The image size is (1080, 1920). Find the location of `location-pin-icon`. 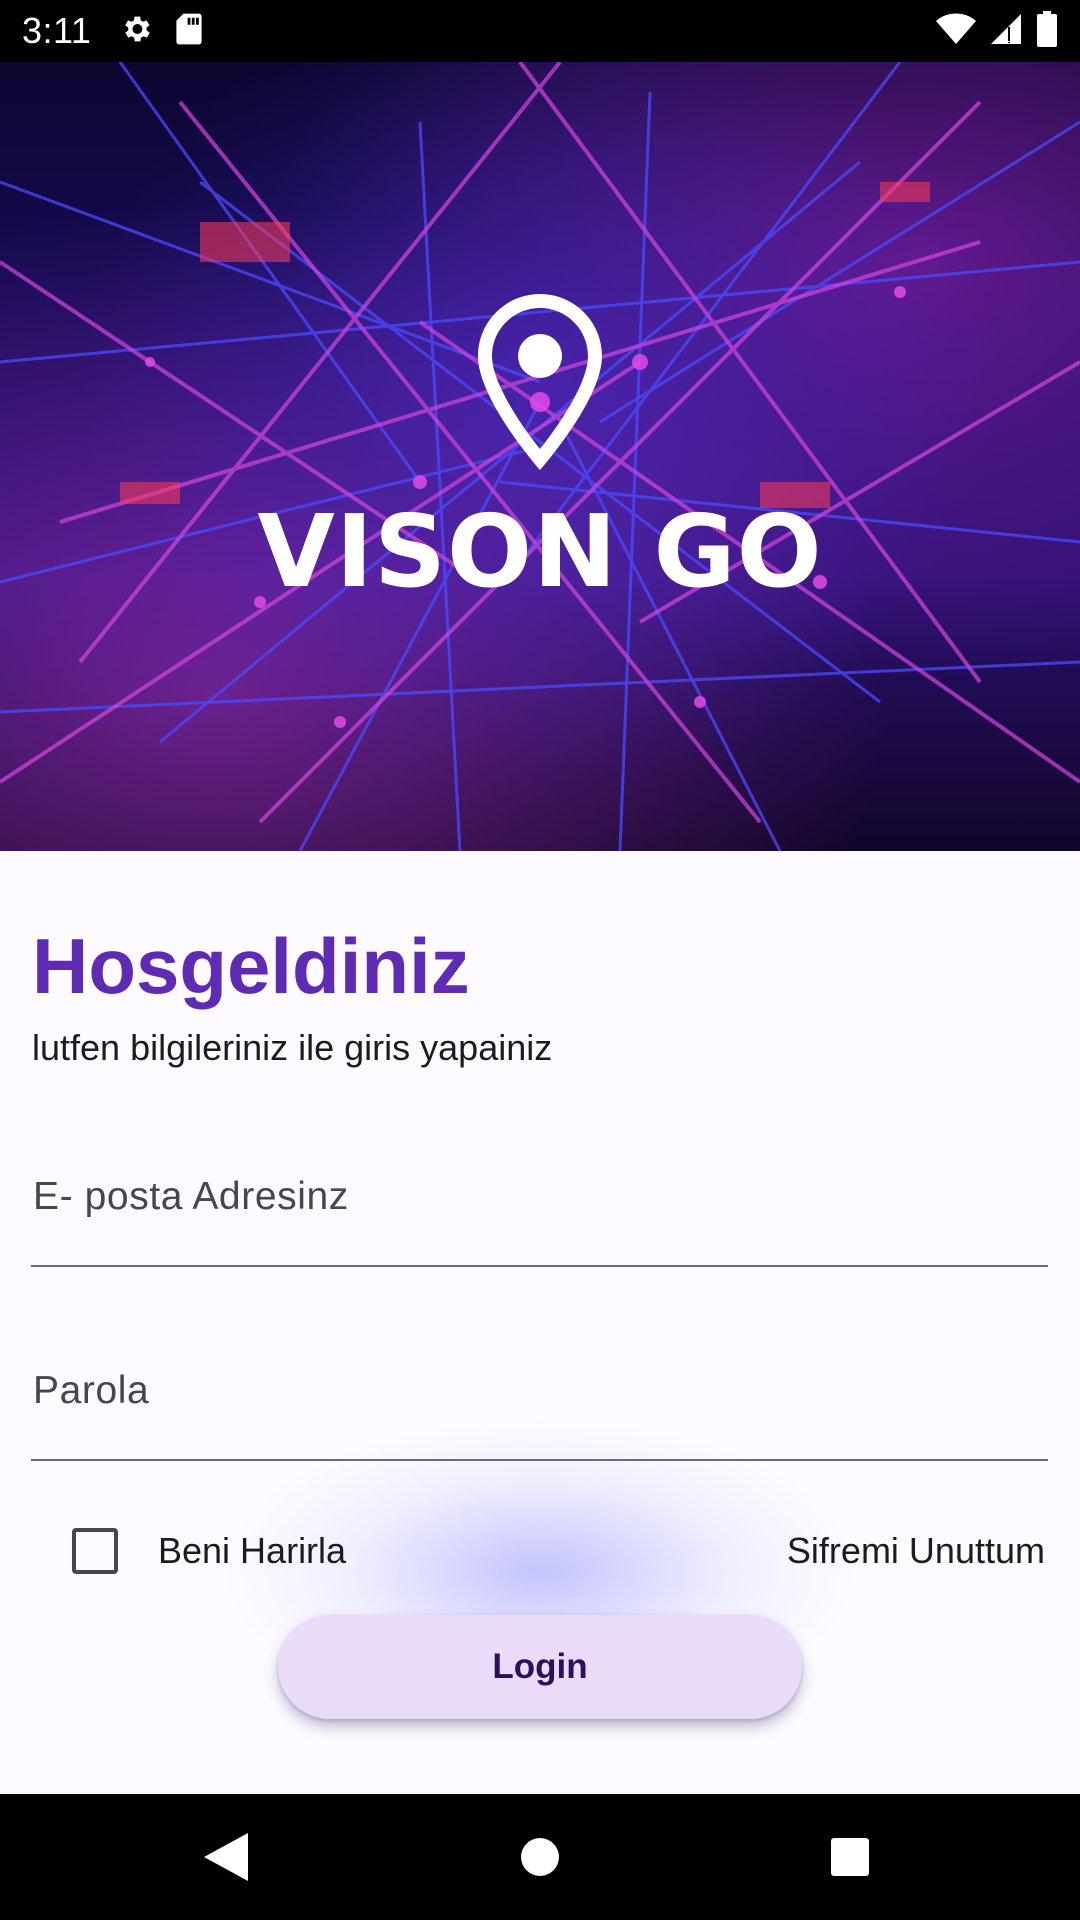

location-pin-icon is located at coordinates (540, 384).